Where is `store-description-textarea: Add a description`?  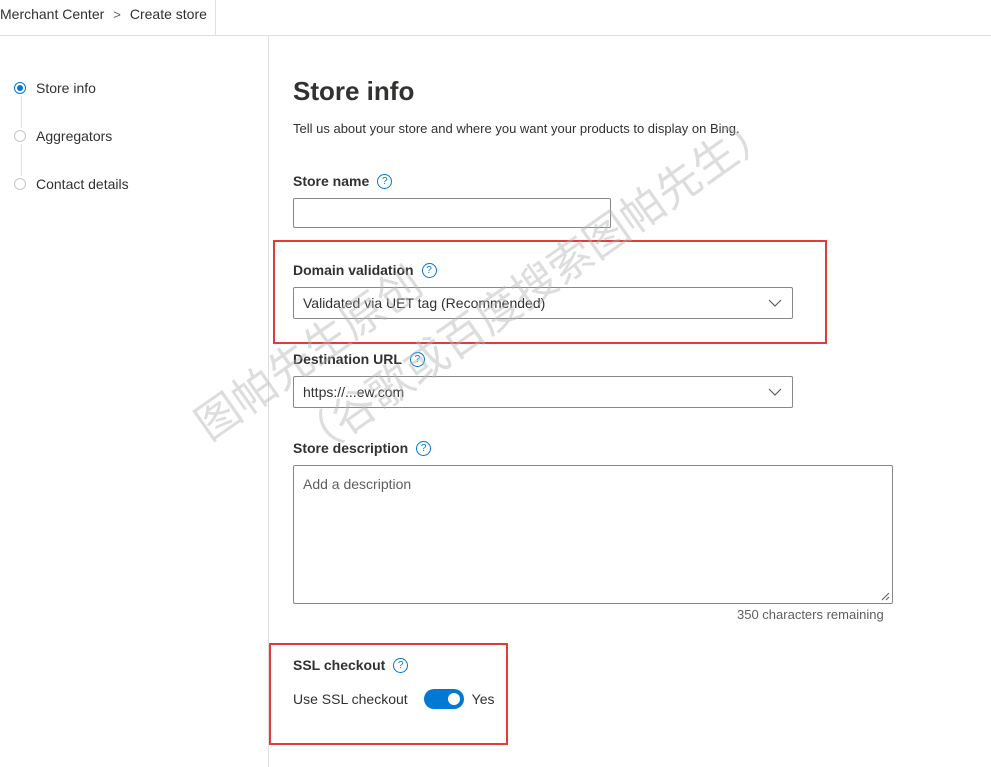
store-description-textarea: Add a description is located at coordinates (593, 534).